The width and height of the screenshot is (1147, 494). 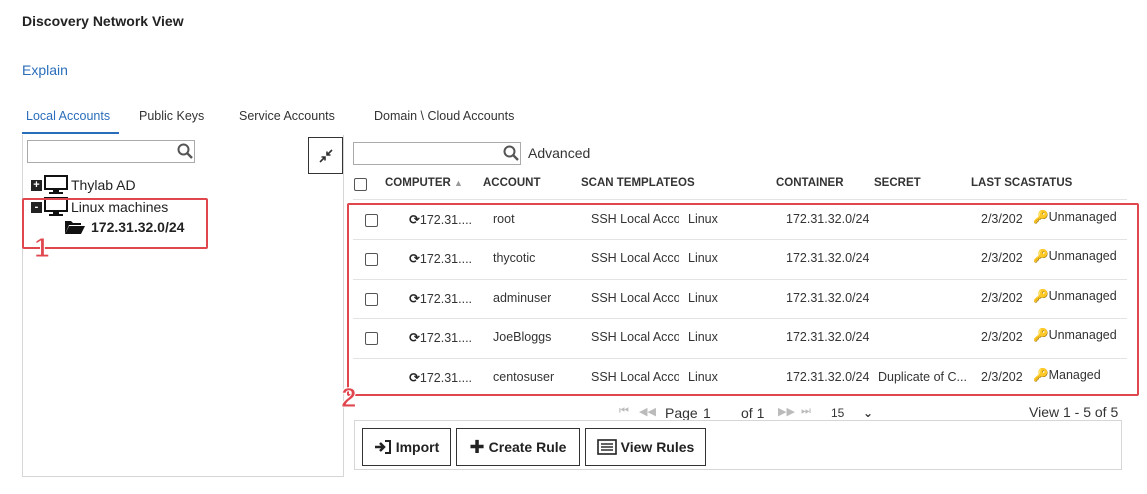 What do you see at coordinates (518, 447) in the screenshot?
I see `create-rule-button: ✚ Create Rule` at bounding box center [518, 447].